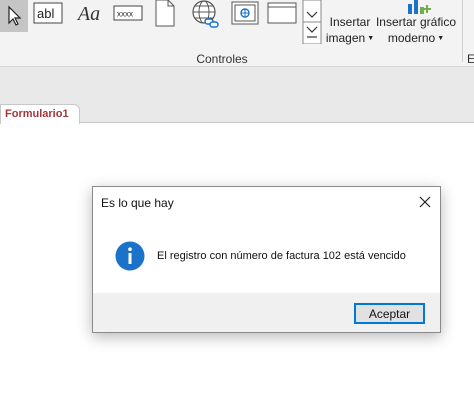 This screenshot has height=403, width=474. I want to click on ribbon-group-label: Controles, so click(222, 59).